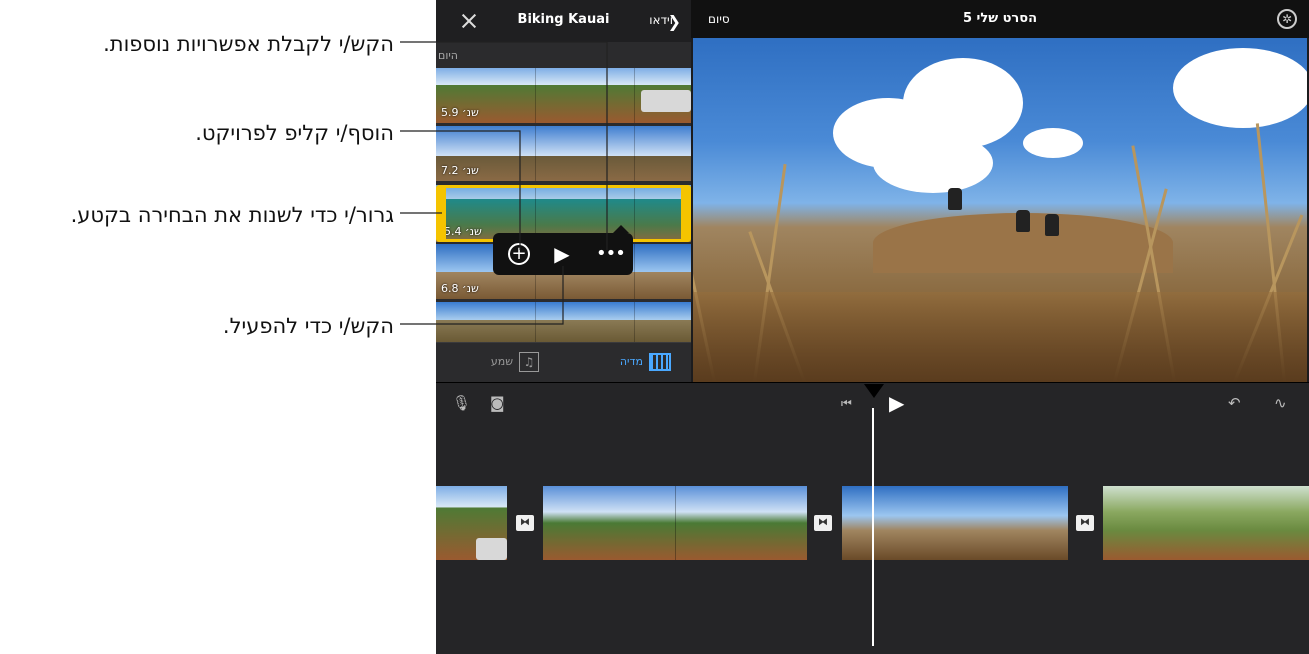  Describe the element at coordinates (461, 403) in the screenshot. I see `microphone-icon: 🎙︎` at that location.